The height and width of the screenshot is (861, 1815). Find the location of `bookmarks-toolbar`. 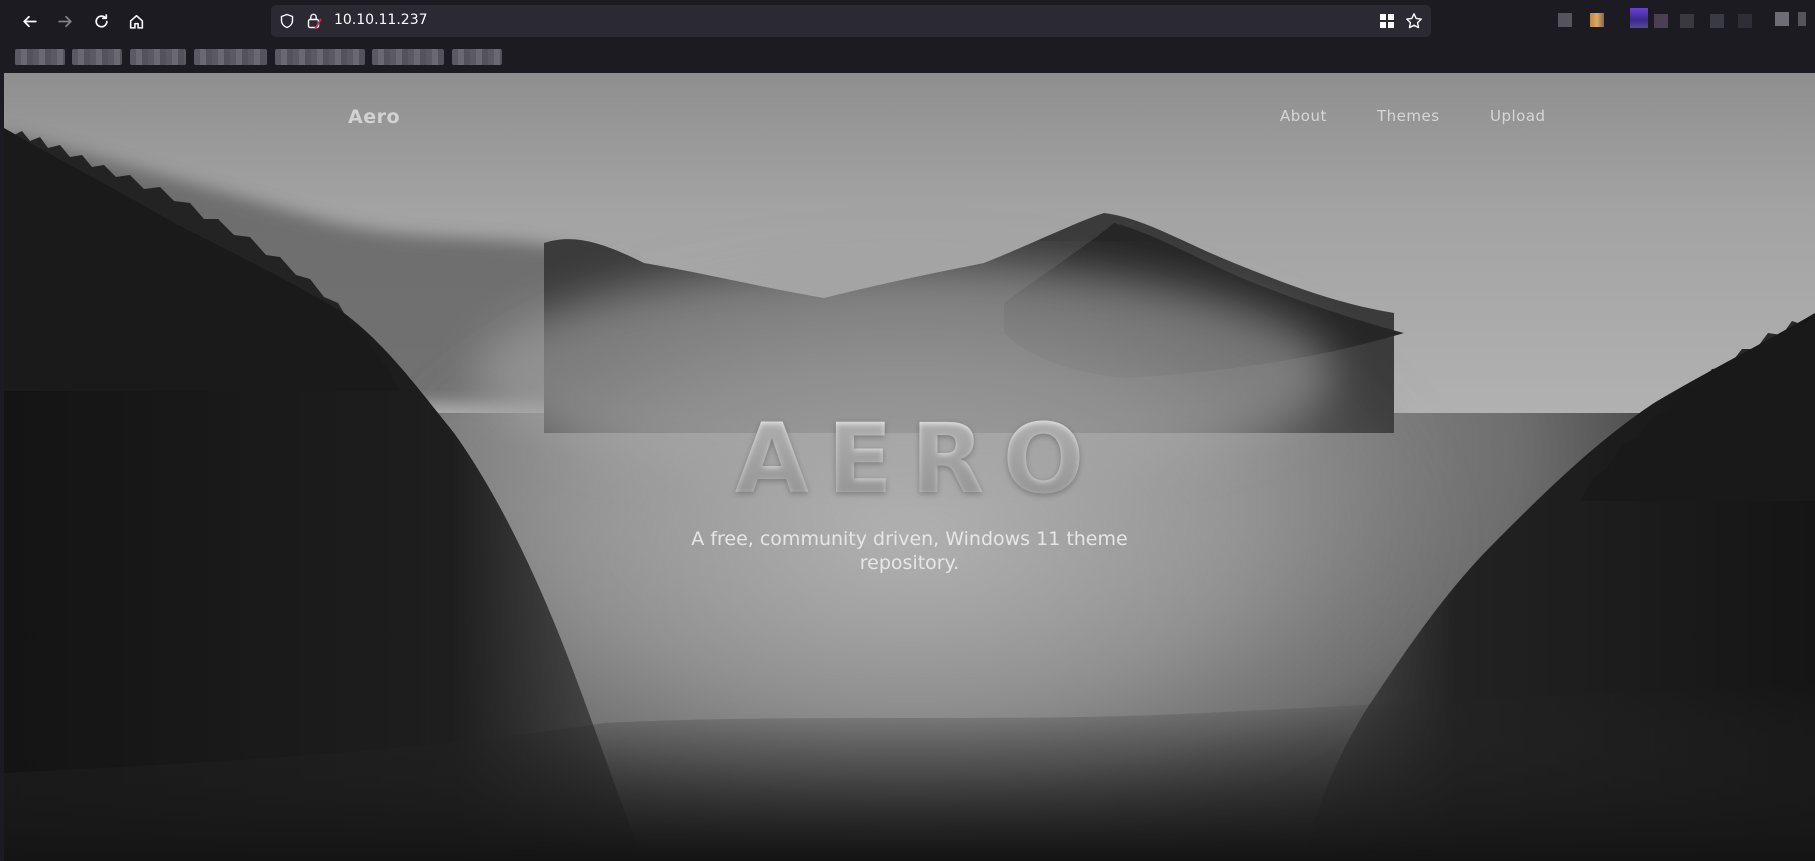

bookmarks-toolbar is located at coordinates (251, 57).